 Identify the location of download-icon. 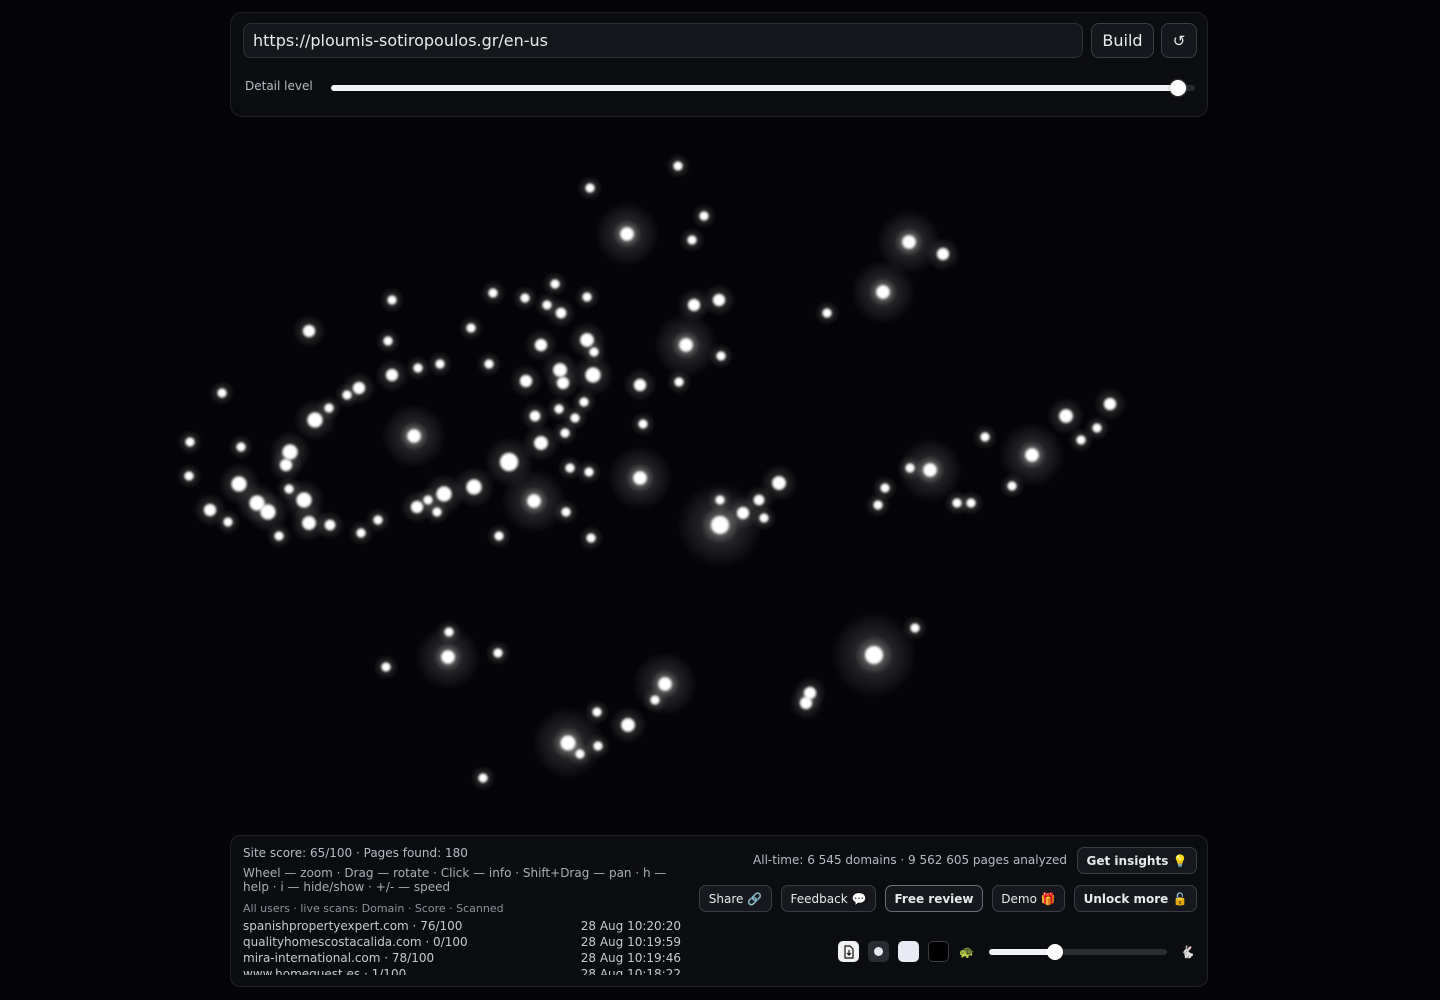
(848, 951).